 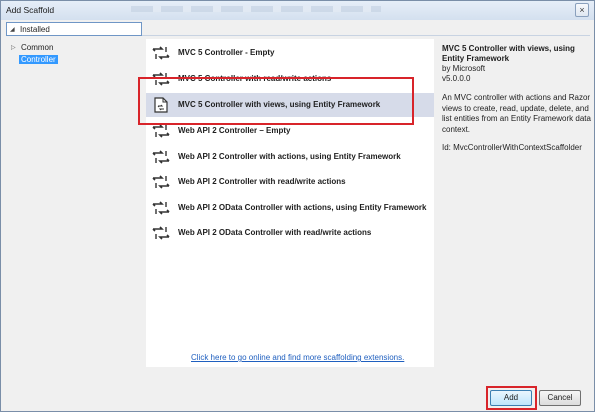 I want to click on installed-divider, so click(x=366, y=35).